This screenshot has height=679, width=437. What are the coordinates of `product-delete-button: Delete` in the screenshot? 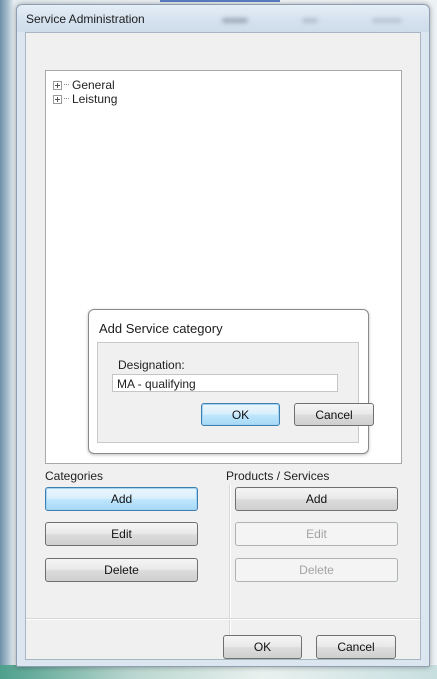 It's located at (316, 570).